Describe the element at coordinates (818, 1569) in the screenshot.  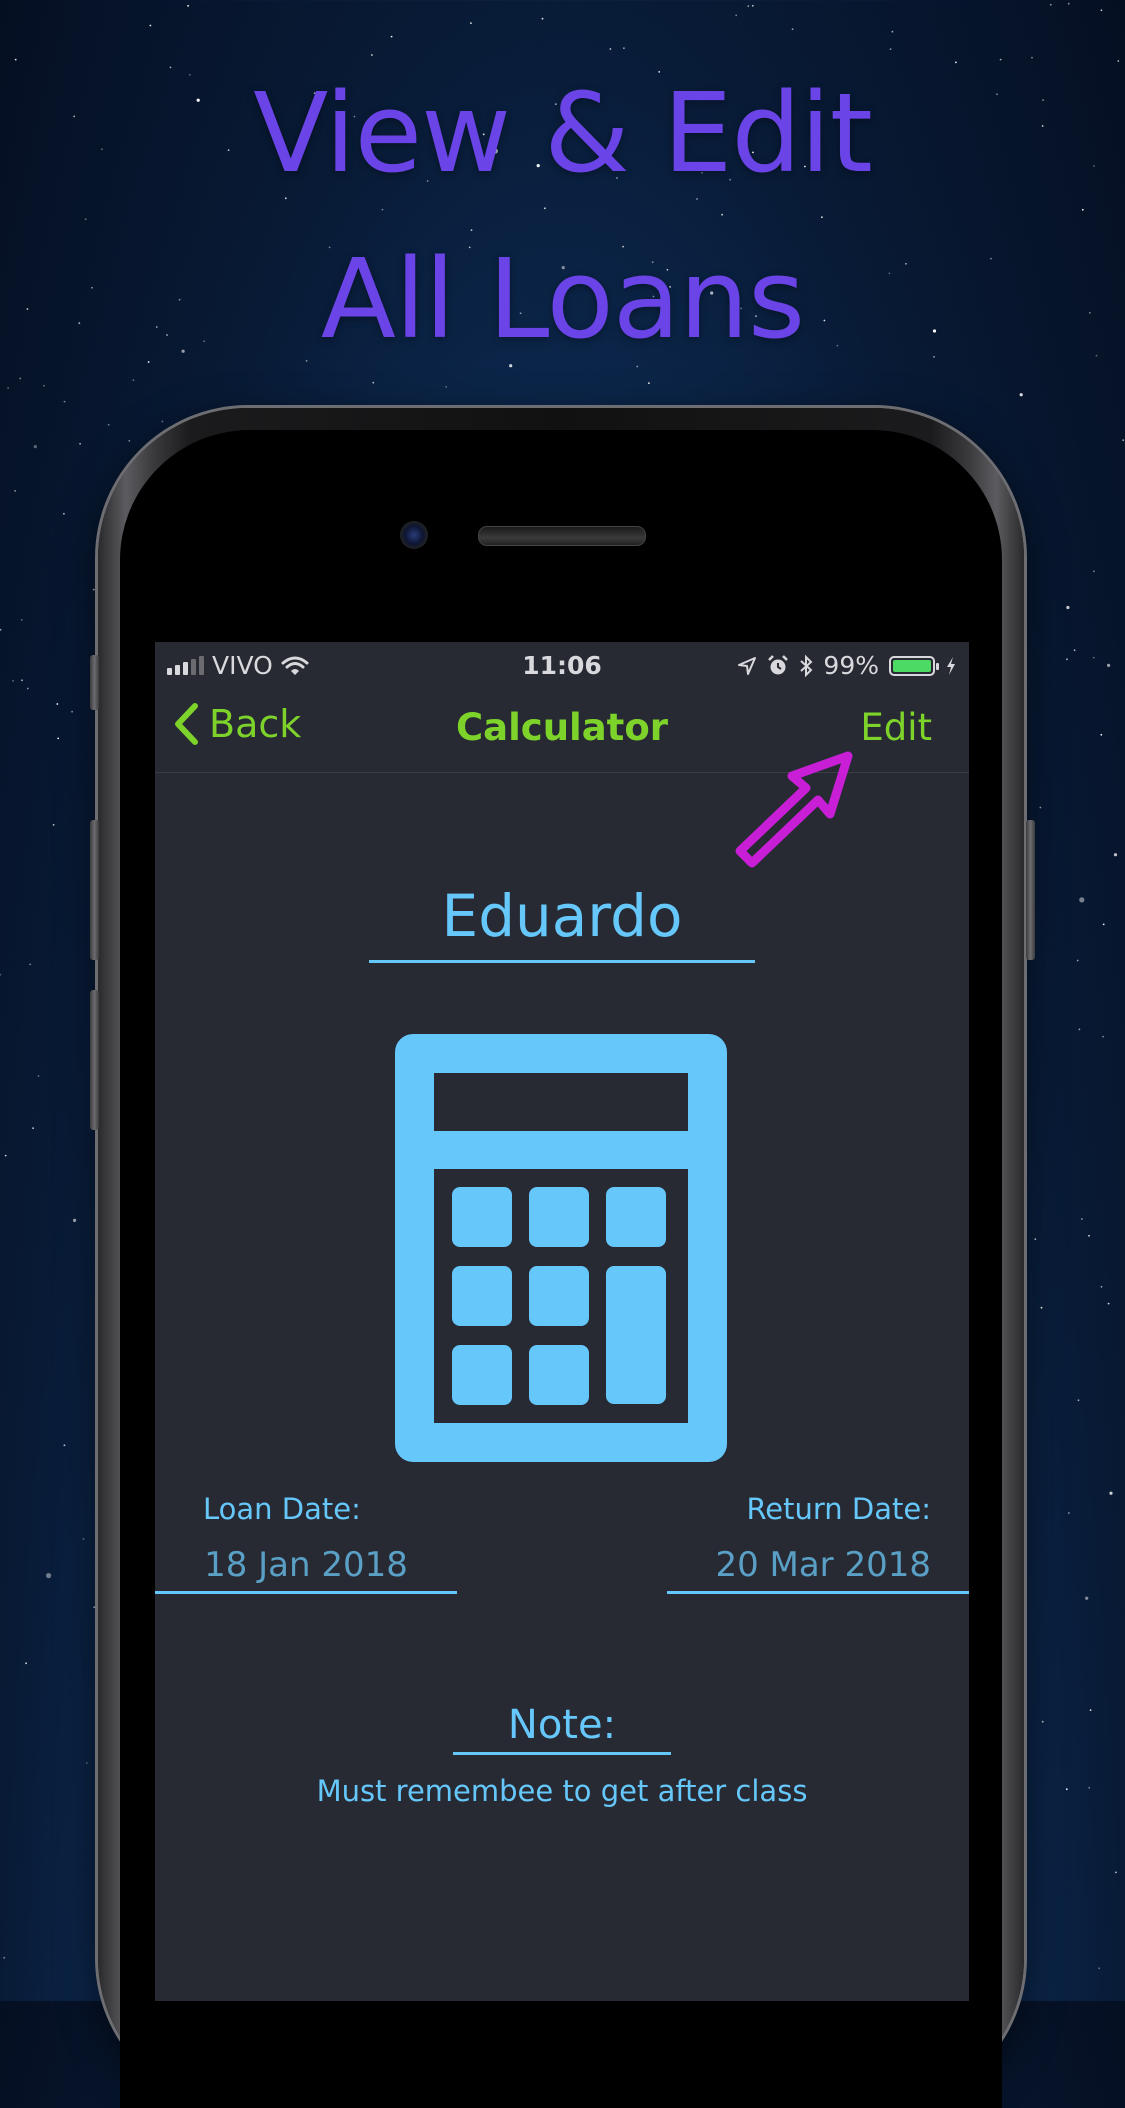
I see `return-date-field: 20 Mar 2018` at that location.